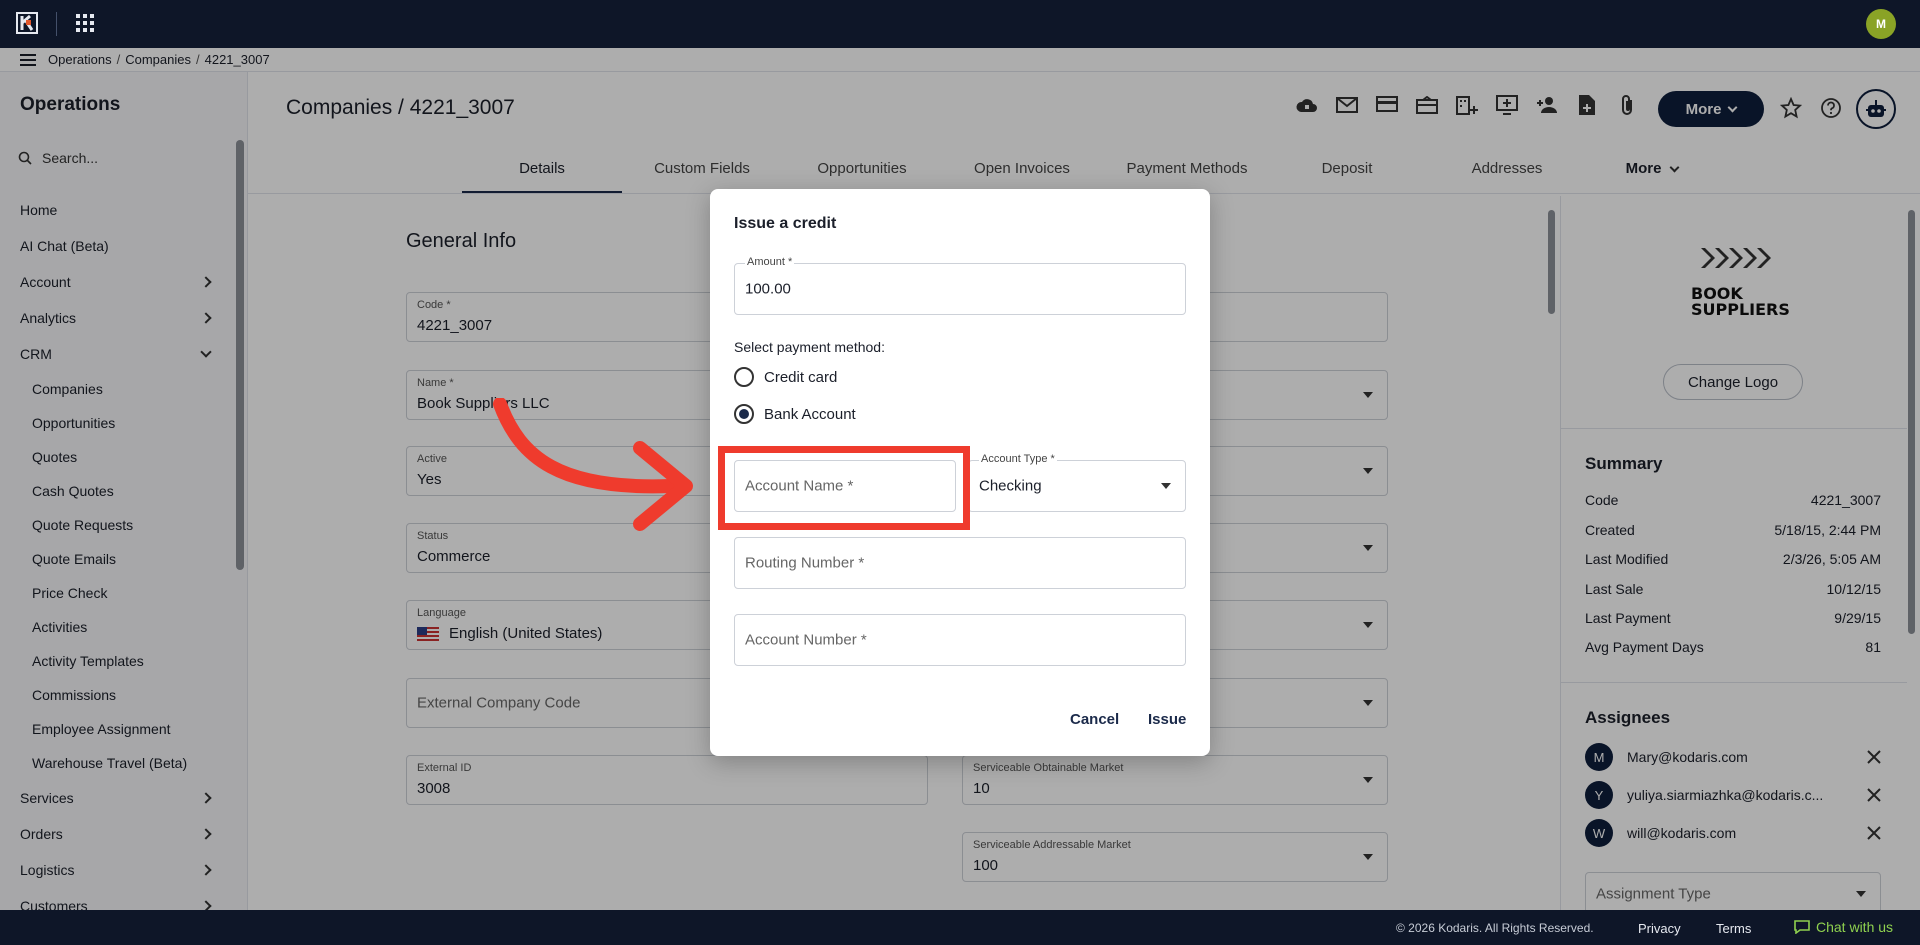 Image resolution: width=1920 pixels, height=945 pixels. I want to click on radio-label: Bank Account, so click(810, 414).